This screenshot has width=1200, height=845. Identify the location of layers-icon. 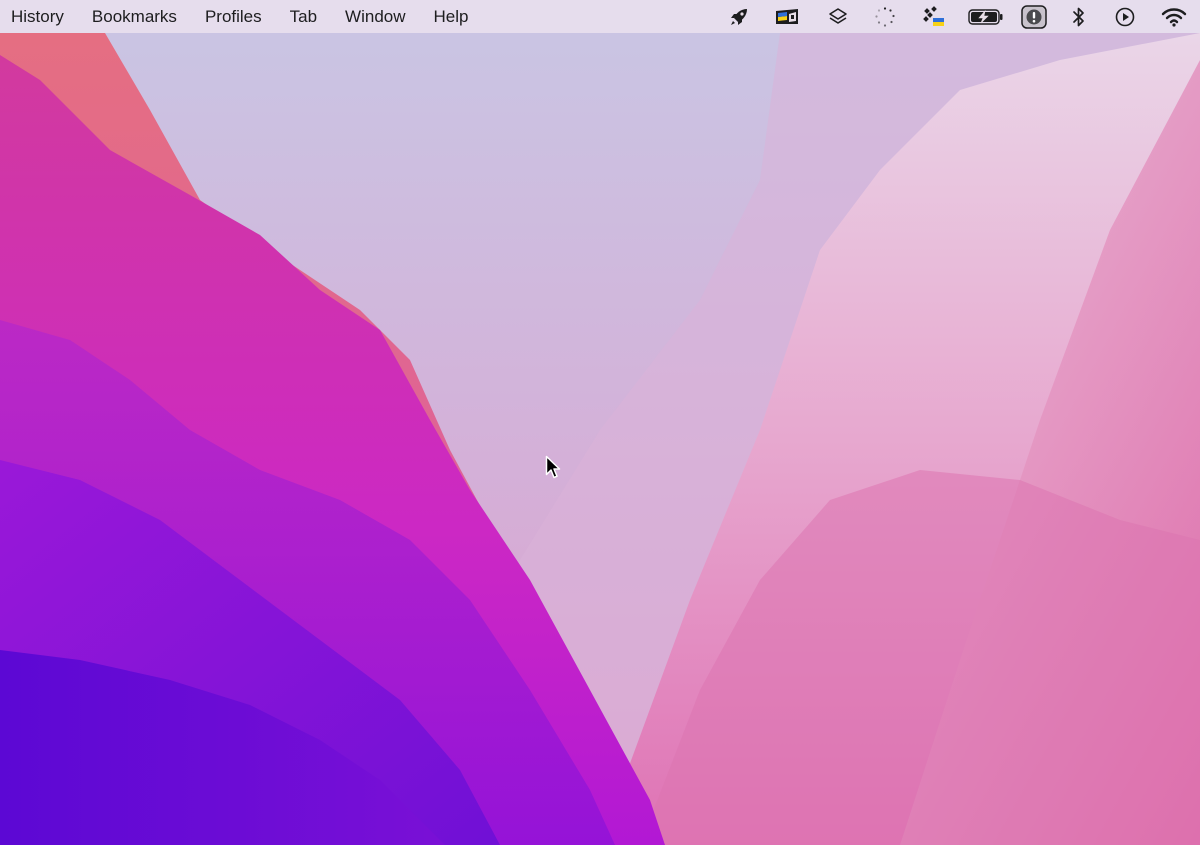
(838, 16).